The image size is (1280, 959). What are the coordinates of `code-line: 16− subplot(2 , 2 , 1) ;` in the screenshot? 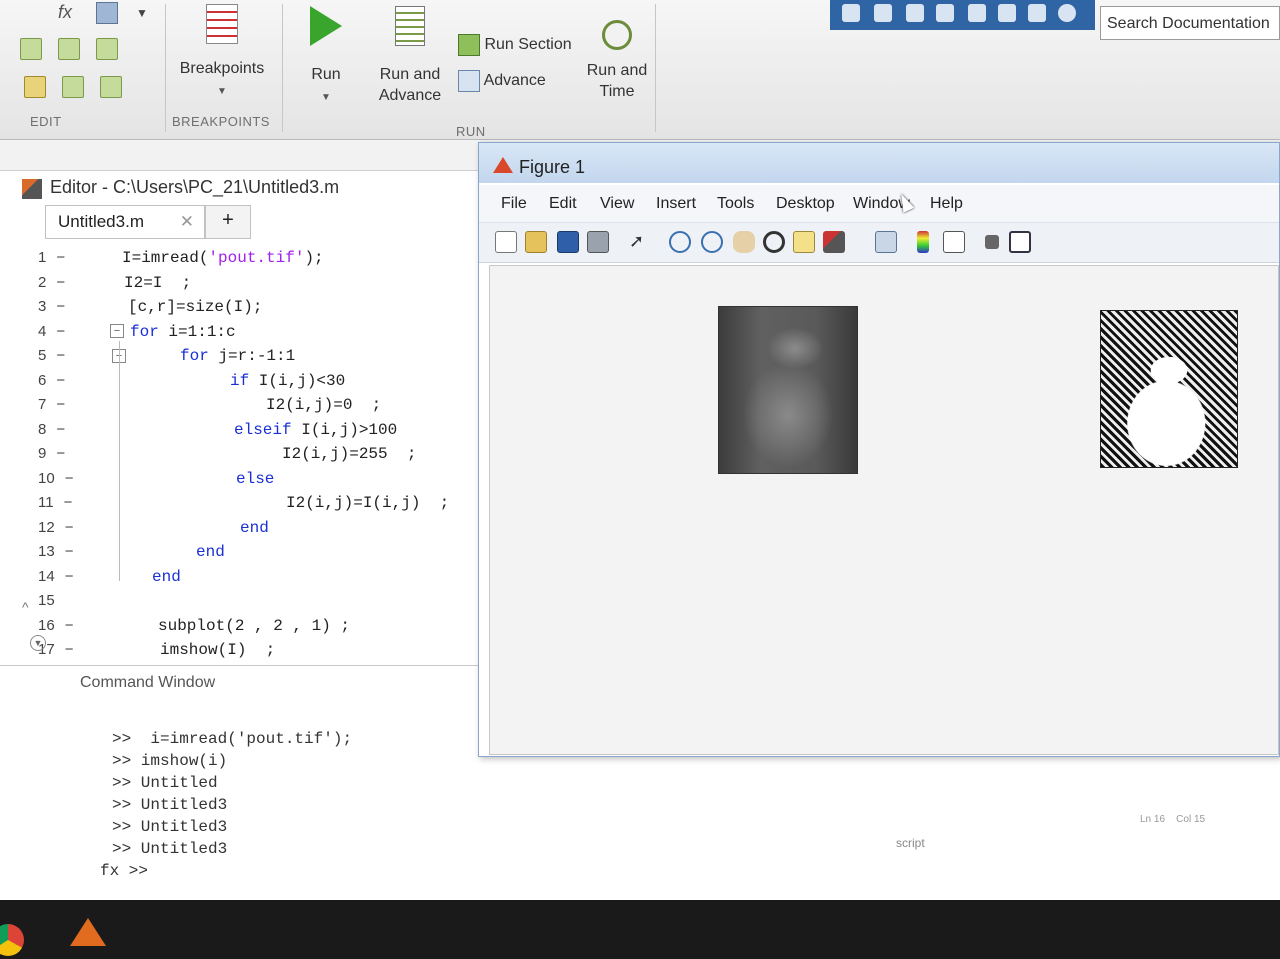 It's located at (245, 629).